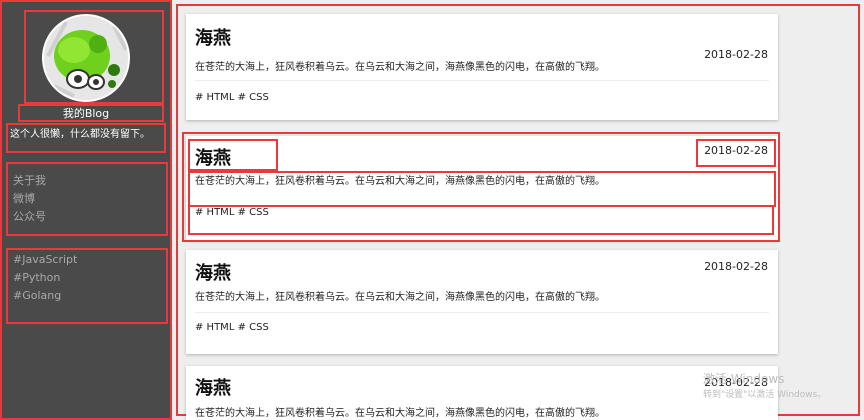 This screenshot has width=864, height=420. I want to click on post-date-highlight-box, so click(736, 153).